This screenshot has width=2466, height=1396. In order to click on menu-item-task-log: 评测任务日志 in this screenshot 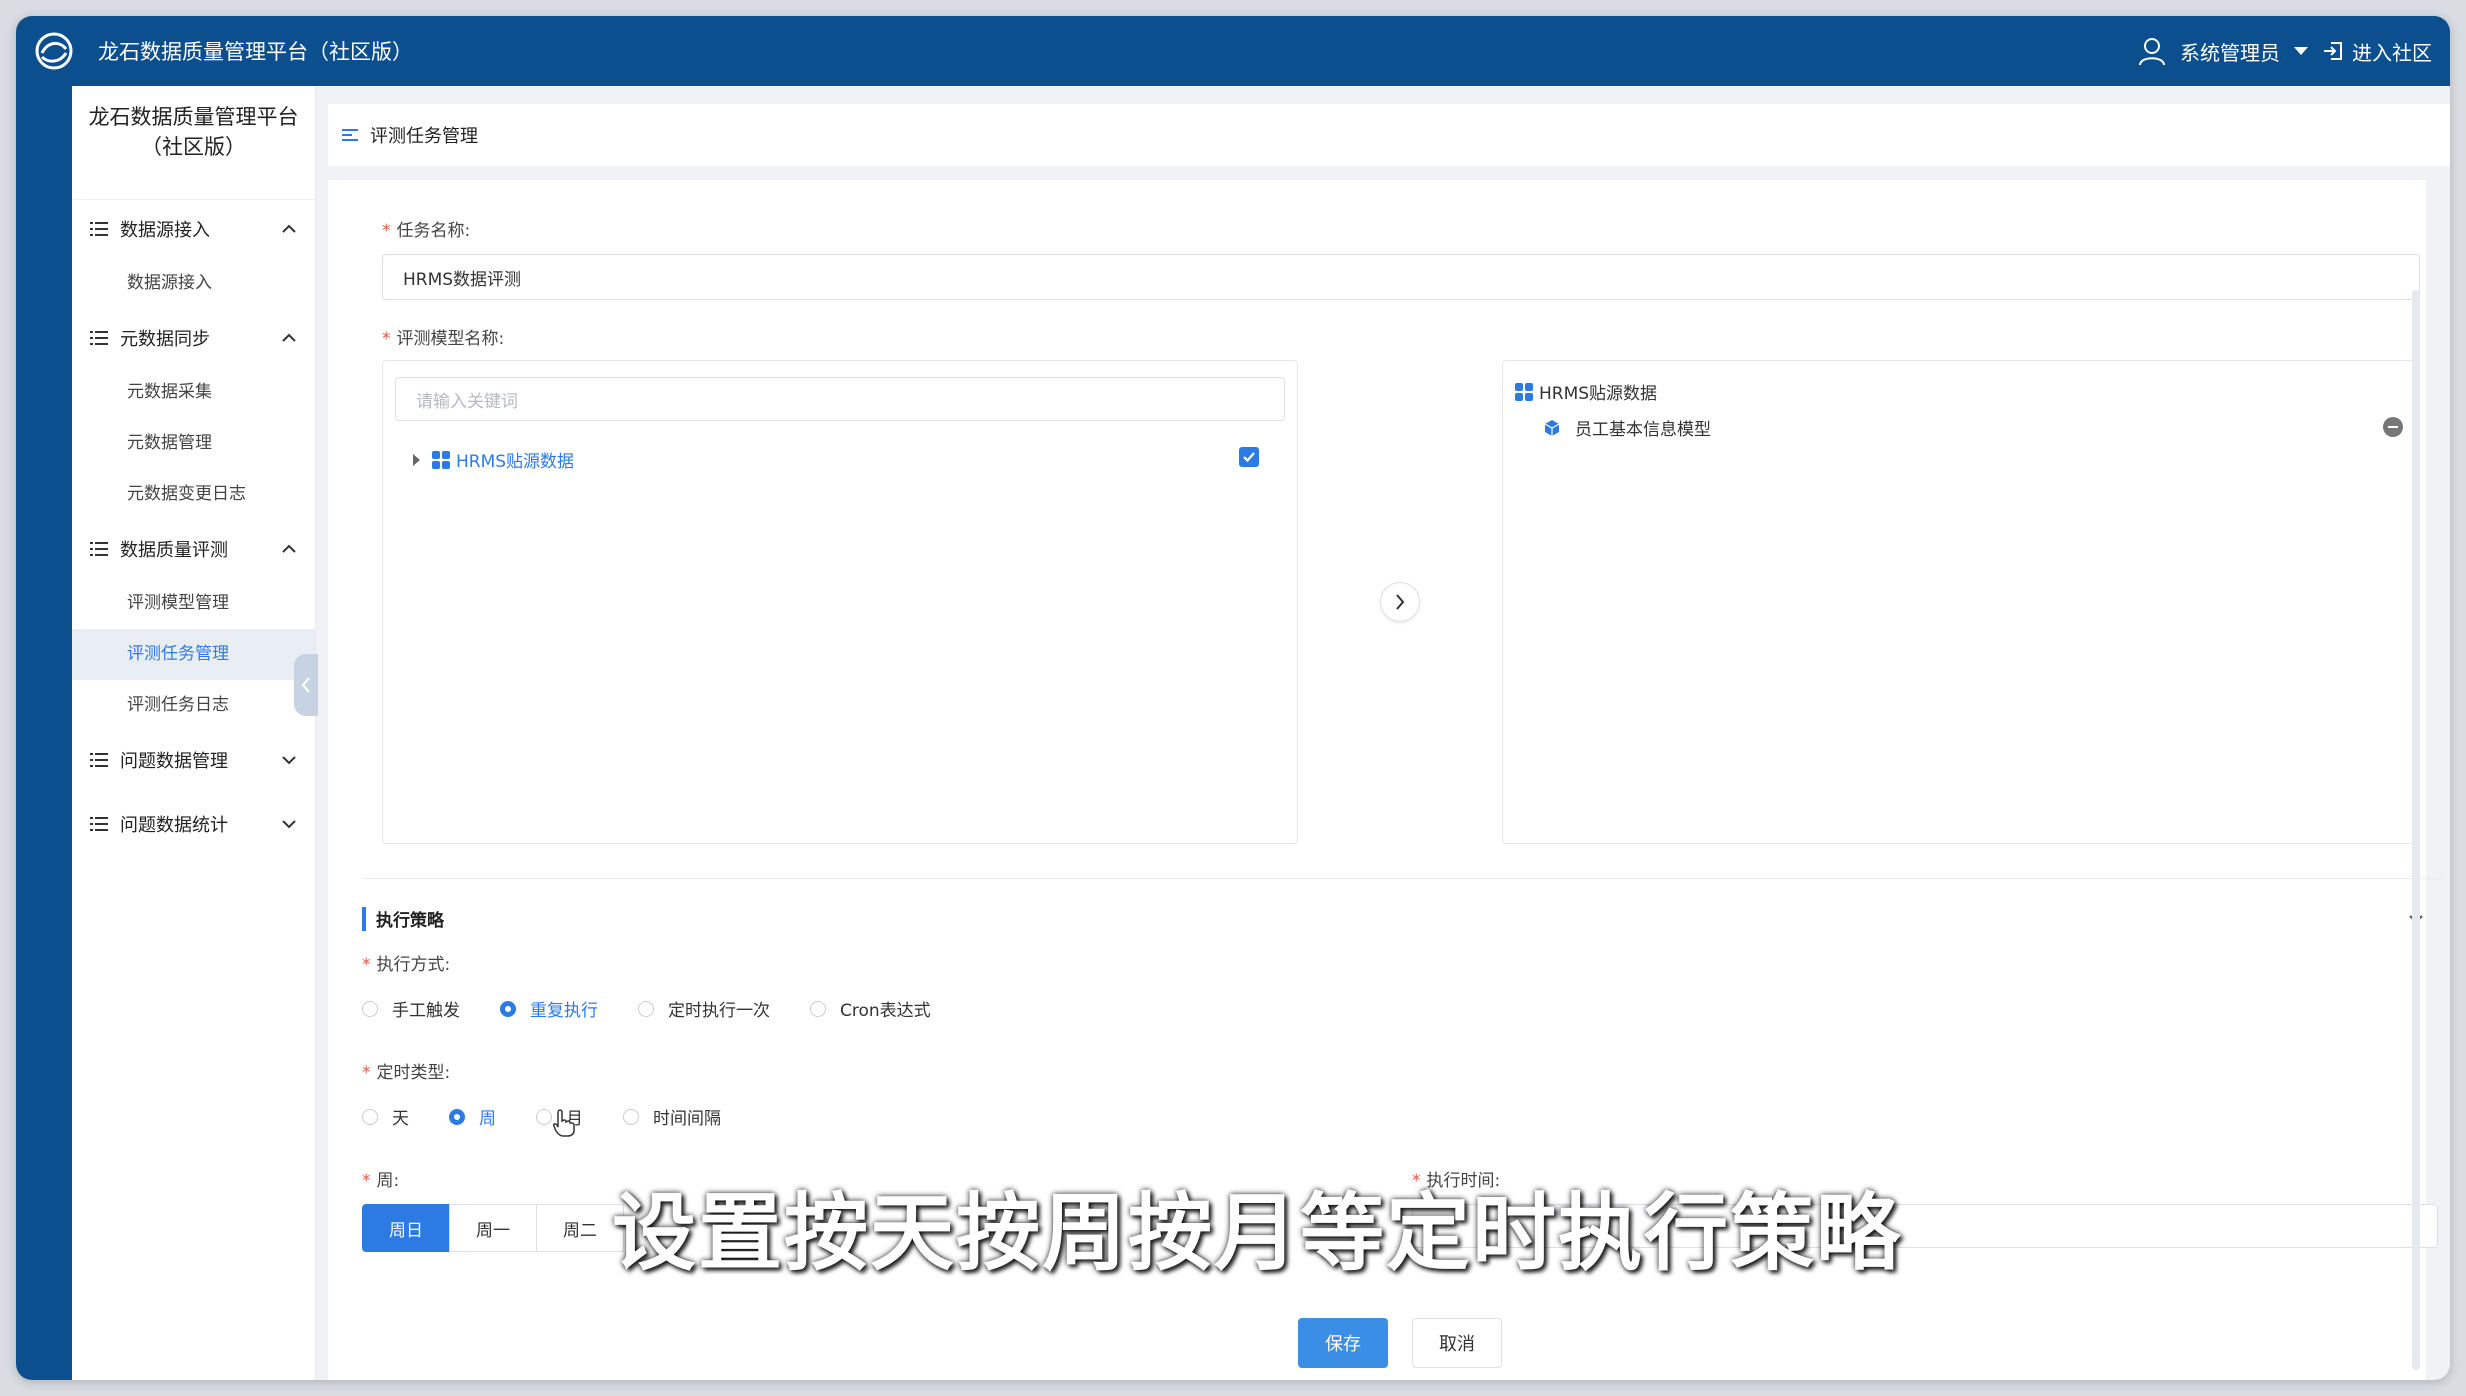, I will do `click(193, 705)`.